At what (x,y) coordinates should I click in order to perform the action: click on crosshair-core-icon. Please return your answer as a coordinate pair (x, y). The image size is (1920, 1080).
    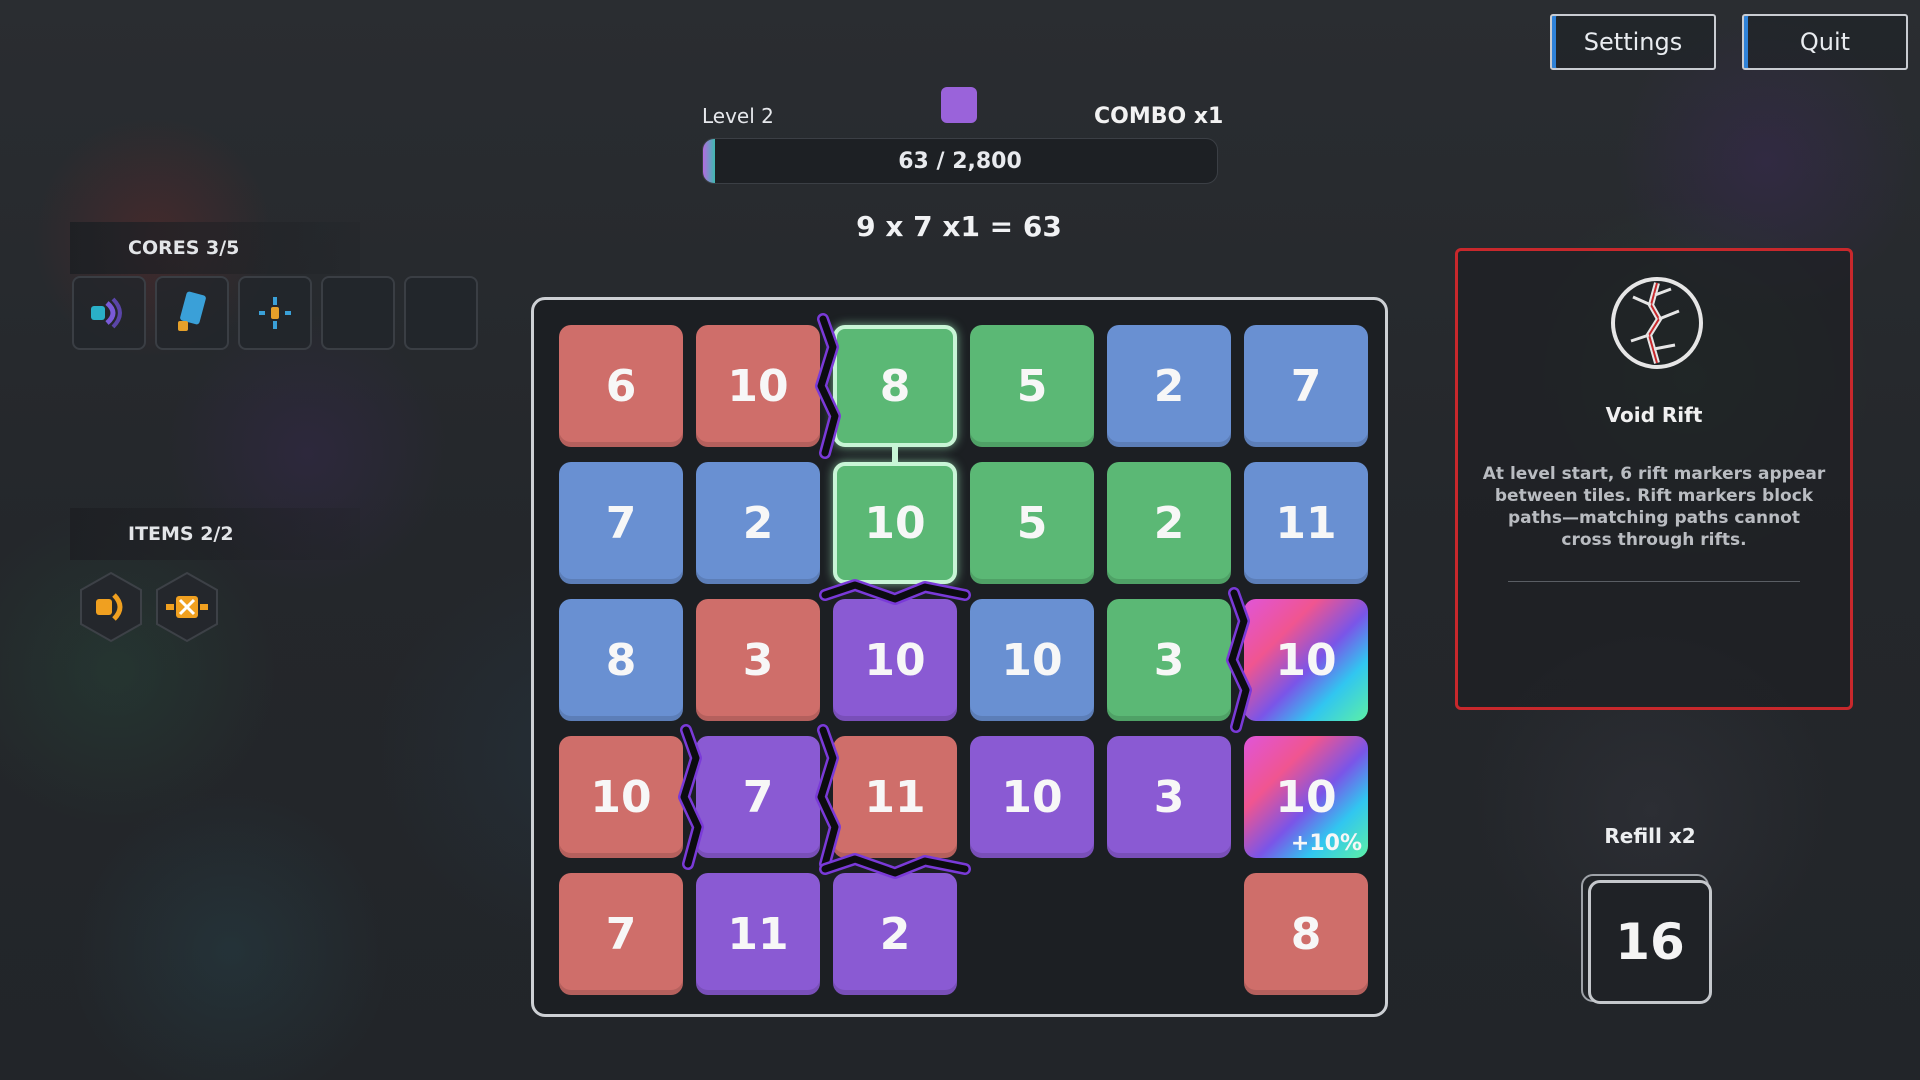
    Looking at the image, I should click on (275, 313).